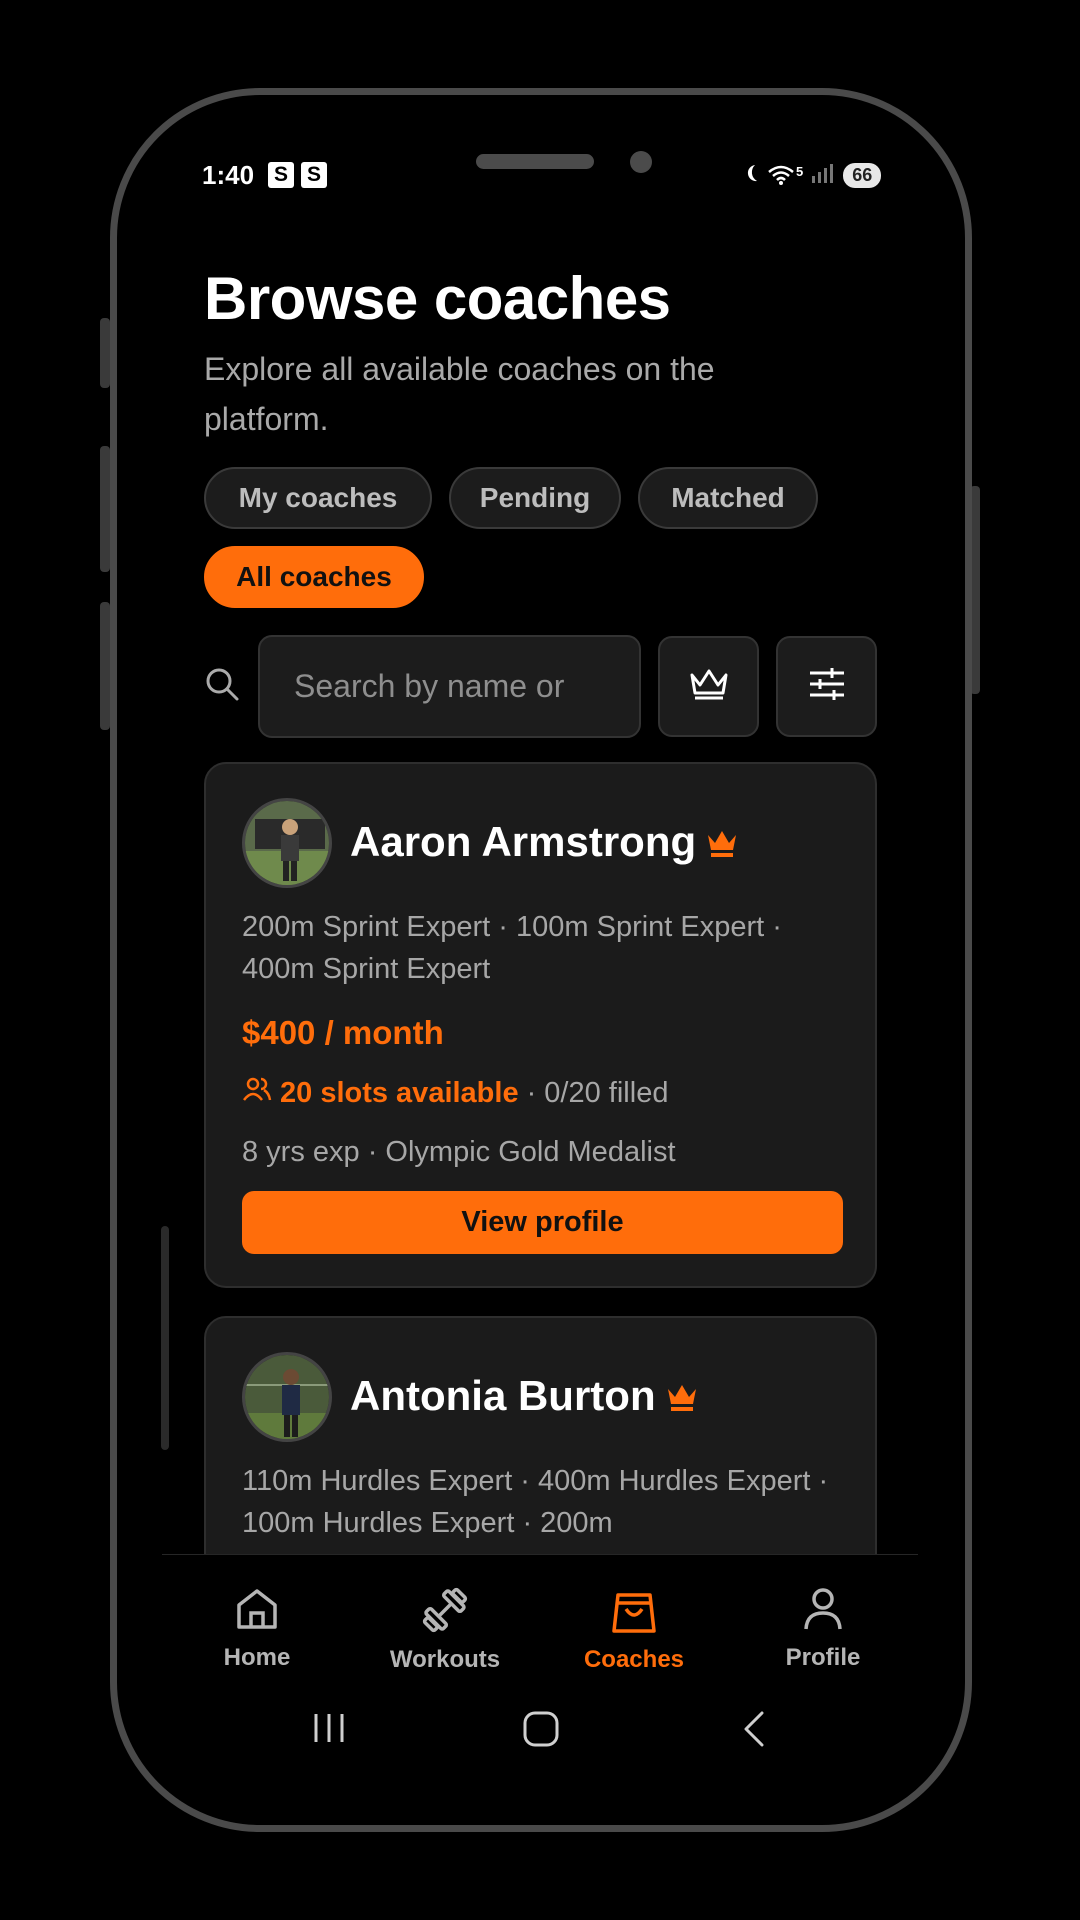 This screenshot has width=1080, height=1920. What do you see at coordinates (523, 841) in the screenshot?
I see `coach-name: Aaron Armstrong` at bounding box center [523, 841].